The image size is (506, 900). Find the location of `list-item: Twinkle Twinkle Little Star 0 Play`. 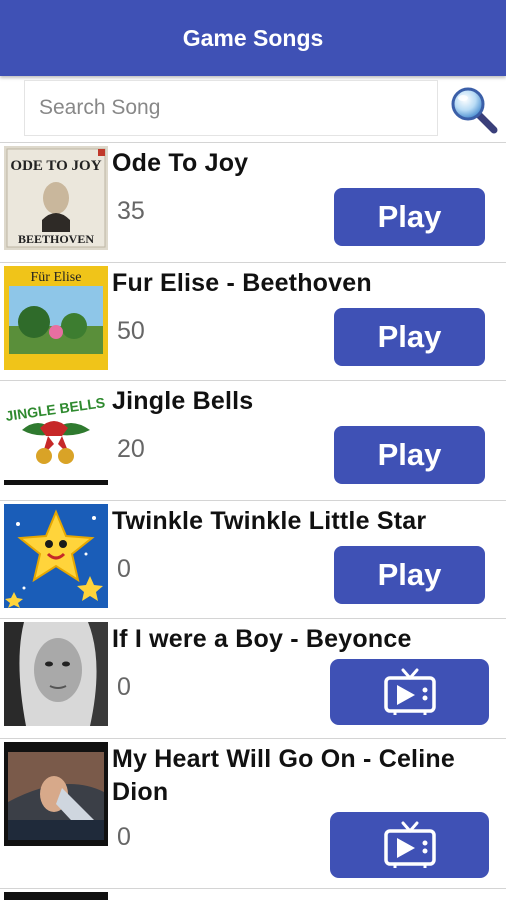

list-item: Twinkle Twinkle Little Star 0 Play is located at coordinates (253, 559).